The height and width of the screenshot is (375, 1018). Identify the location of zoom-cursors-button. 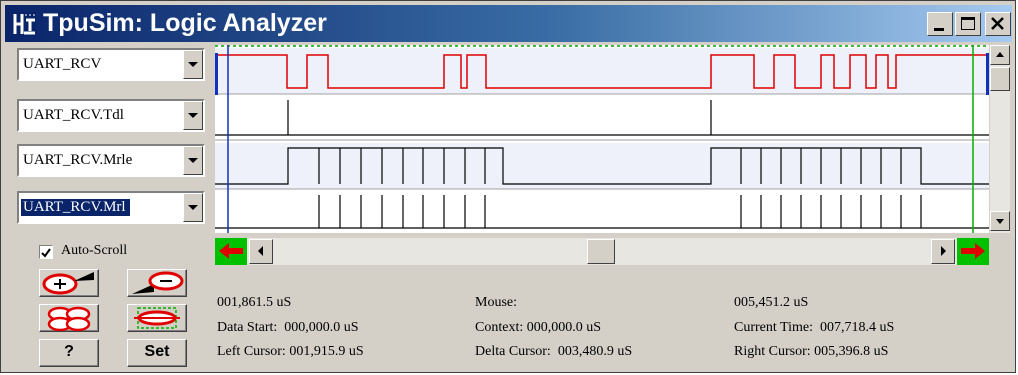
(157, 318).